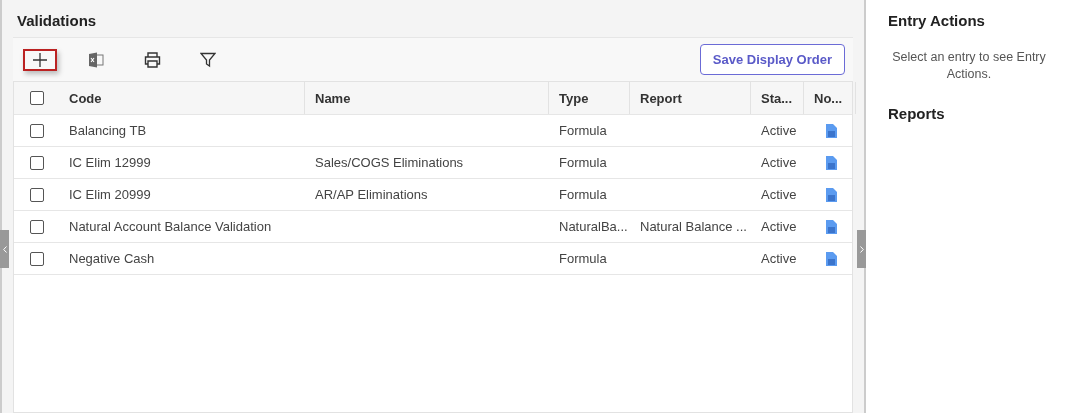  I want to click on table-cell: Negative Cash, so click(112, 258).